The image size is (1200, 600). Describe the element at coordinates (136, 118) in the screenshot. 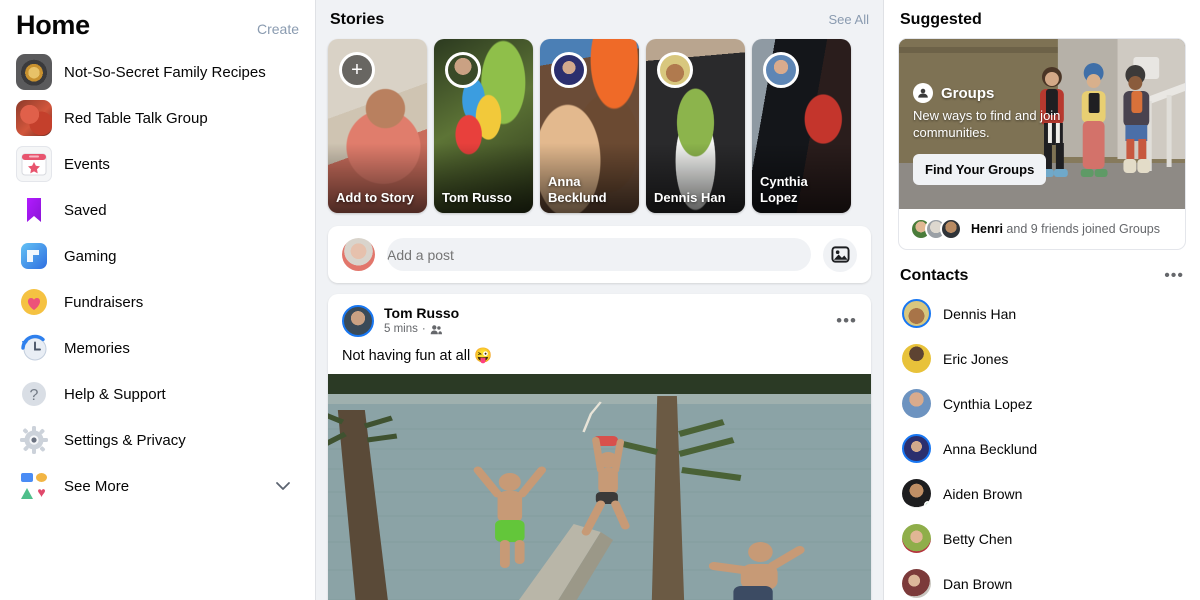

I see `sidebar-item-label: Red Table Talk Group` at that location.